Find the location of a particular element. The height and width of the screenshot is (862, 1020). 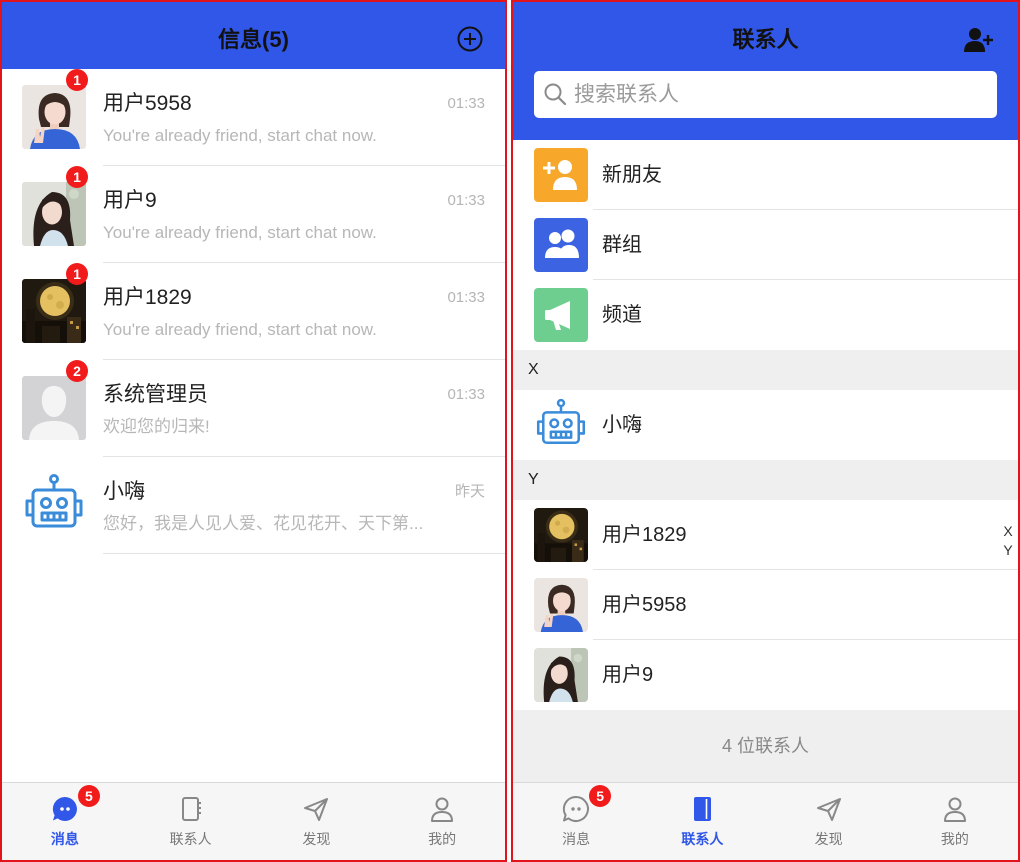

add-user-icon is located at coordinates (978, 40).